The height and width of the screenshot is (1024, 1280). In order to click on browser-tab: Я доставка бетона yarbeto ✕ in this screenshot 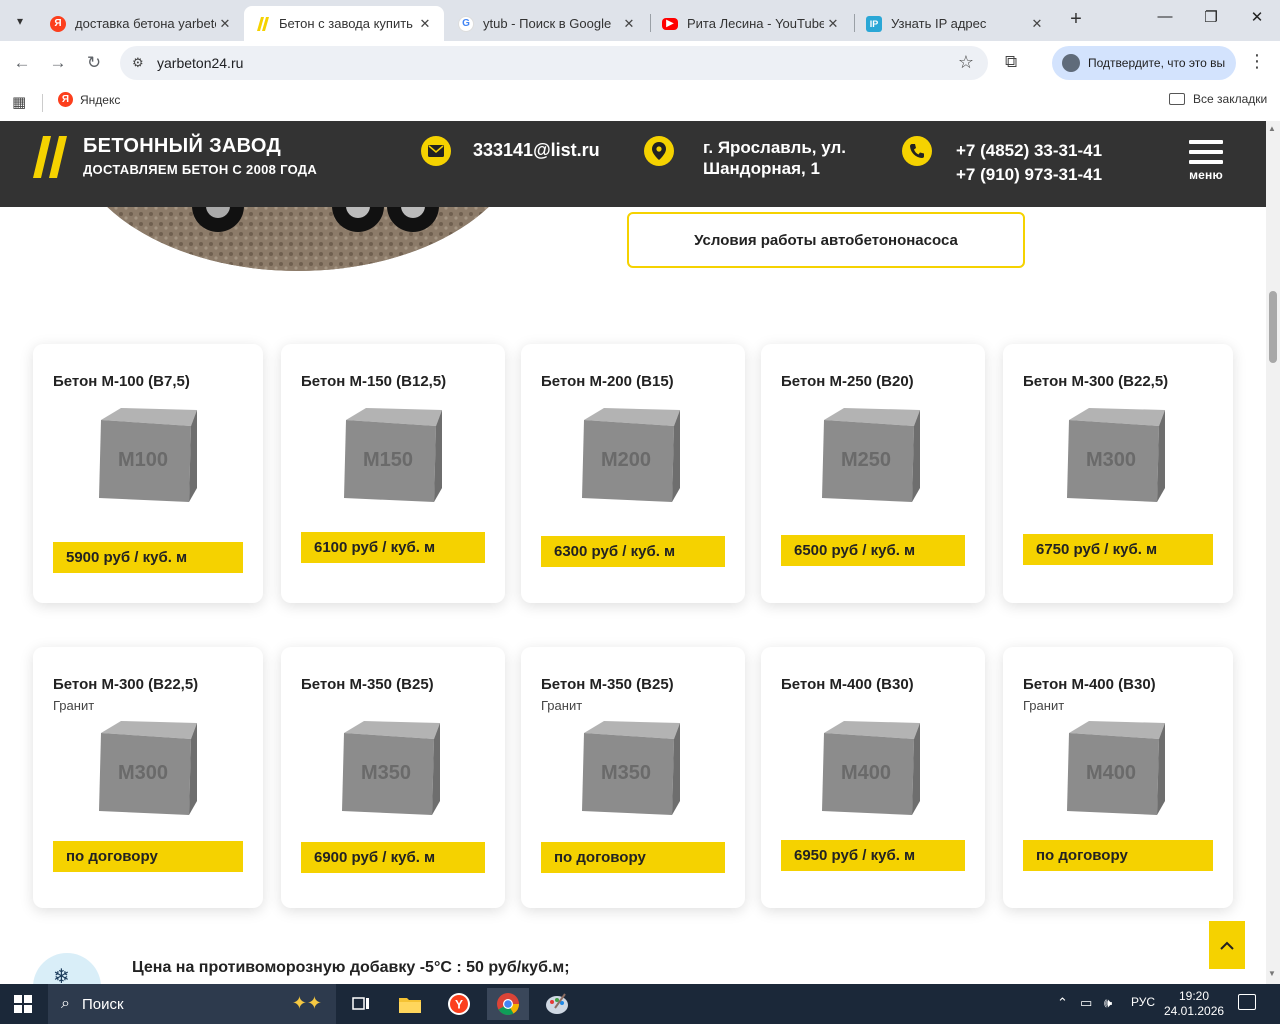, I will do `click(142, 23)`.